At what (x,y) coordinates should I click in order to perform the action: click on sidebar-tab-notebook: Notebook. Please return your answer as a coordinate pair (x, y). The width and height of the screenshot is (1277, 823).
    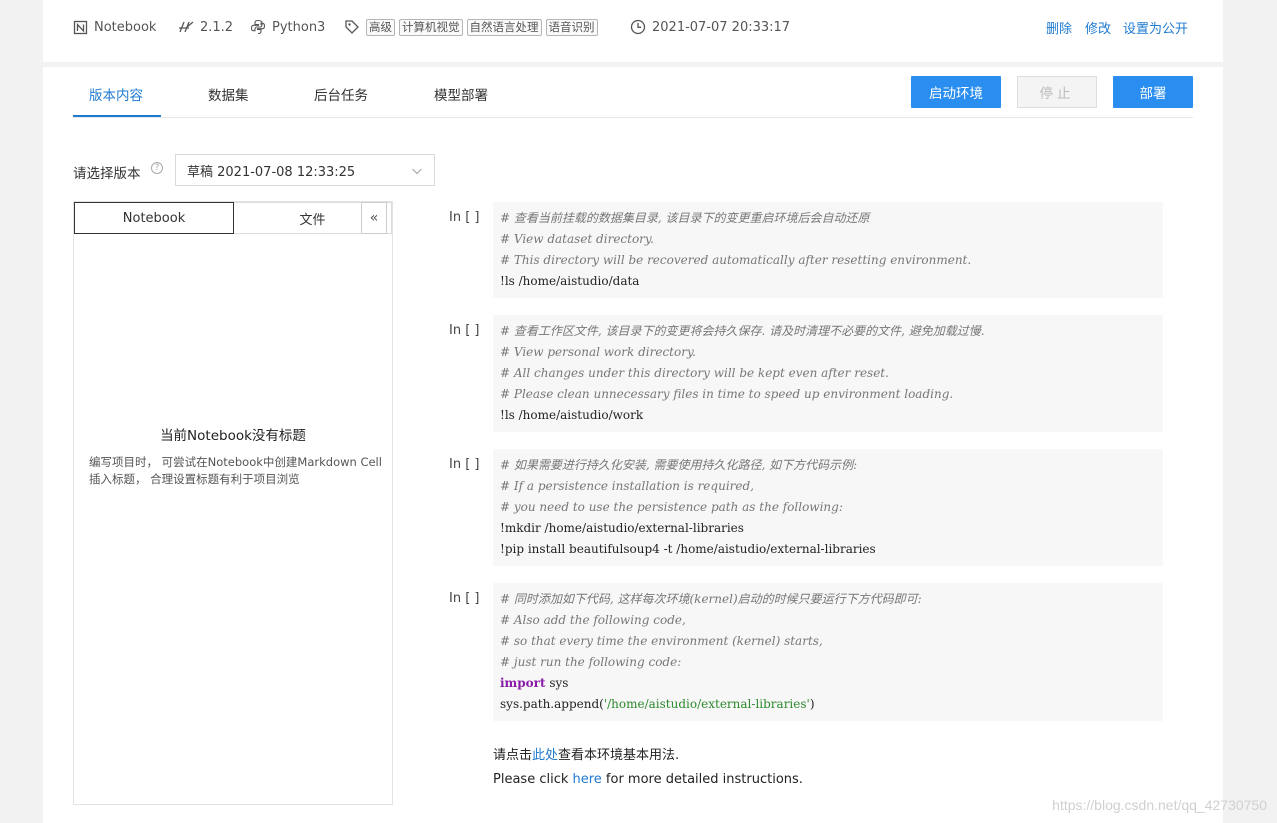
    Looking at the image, I should click on (154, 218).